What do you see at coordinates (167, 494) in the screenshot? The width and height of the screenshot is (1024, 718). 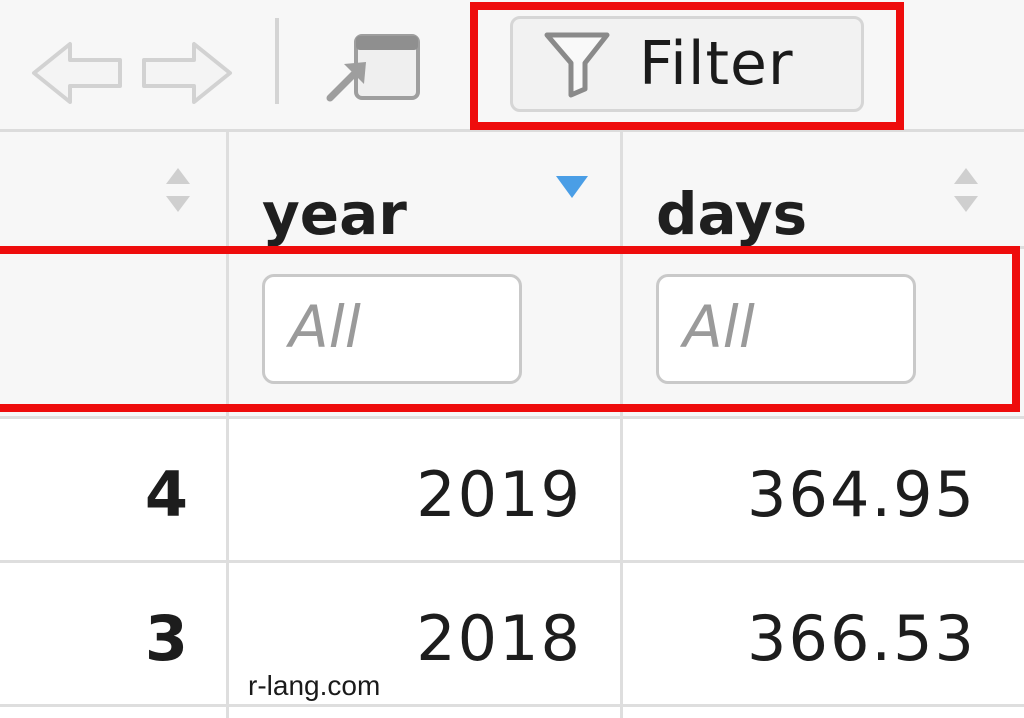 I see `row-name: 4` at bounding box center [167, 494].